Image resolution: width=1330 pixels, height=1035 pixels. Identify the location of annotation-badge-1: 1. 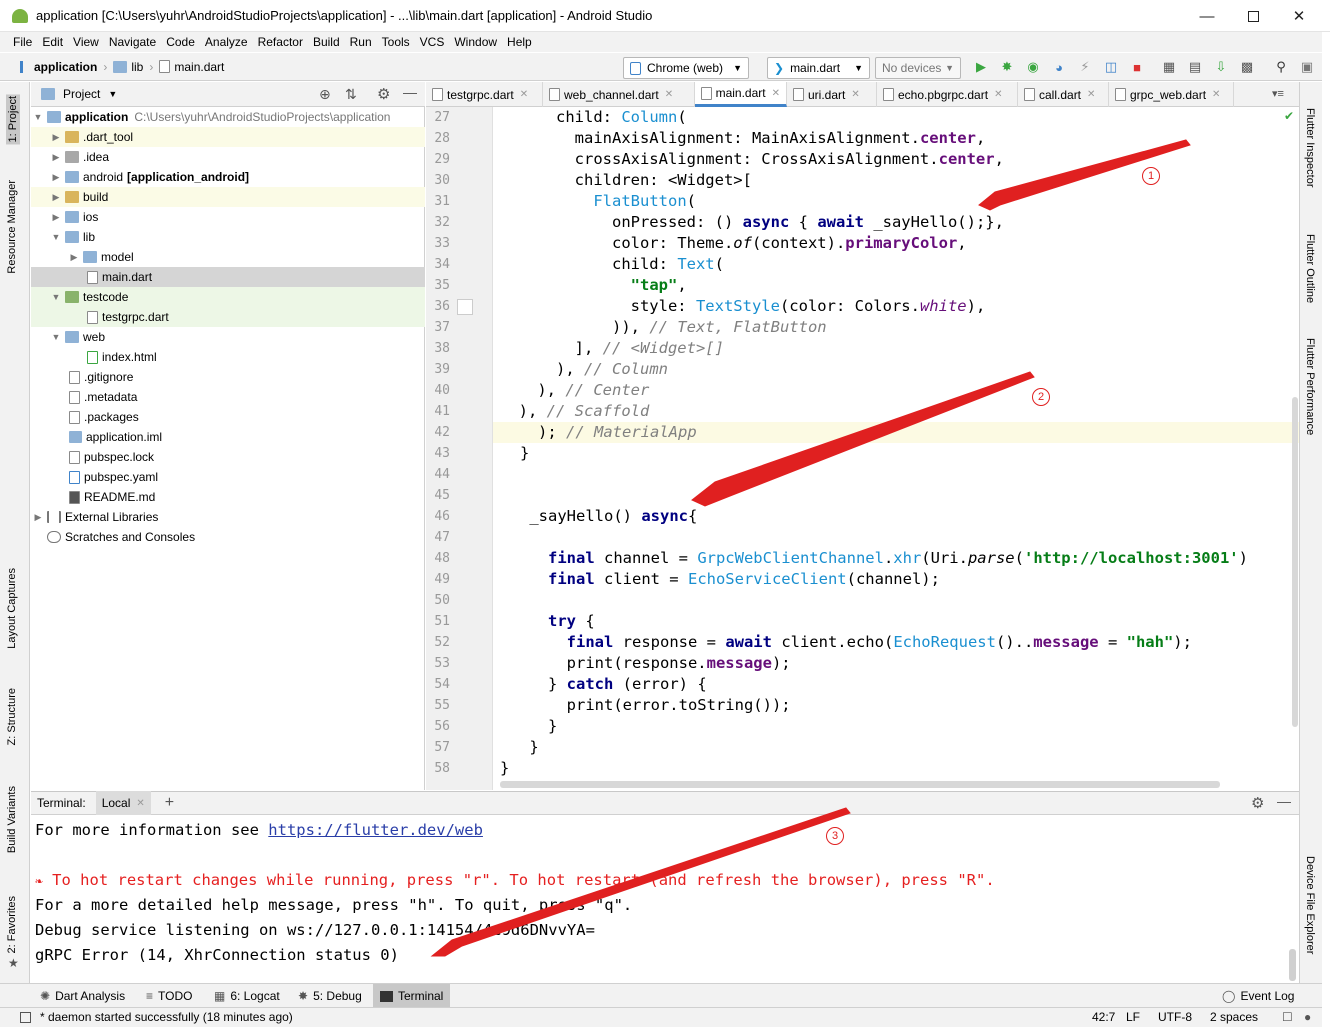
(1151, 176).